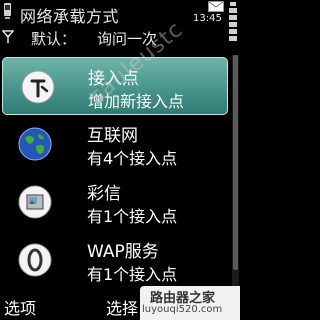 The width and height of the screenshot is (320, 320). I want to click on watermark-line-2: luyouqi520.com, so click(182, 309).